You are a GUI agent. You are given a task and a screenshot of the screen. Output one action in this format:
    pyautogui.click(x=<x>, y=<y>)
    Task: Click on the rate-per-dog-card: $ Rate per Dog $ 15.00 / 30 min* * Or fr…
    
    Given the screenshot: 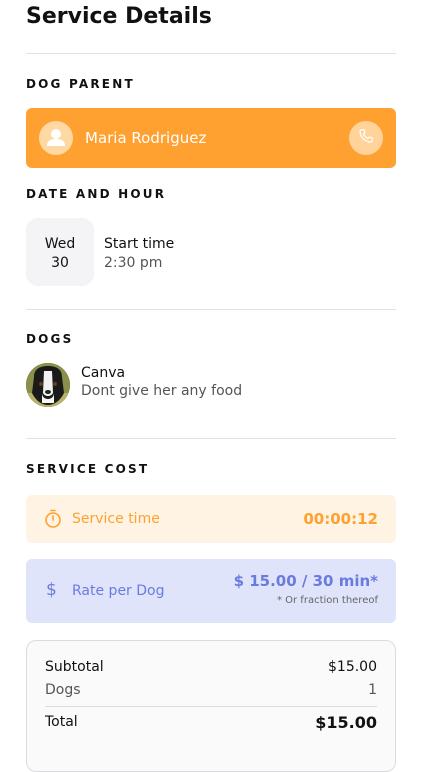 What is the action you would take?
    pyautogui.click(x=211, y=591)
    